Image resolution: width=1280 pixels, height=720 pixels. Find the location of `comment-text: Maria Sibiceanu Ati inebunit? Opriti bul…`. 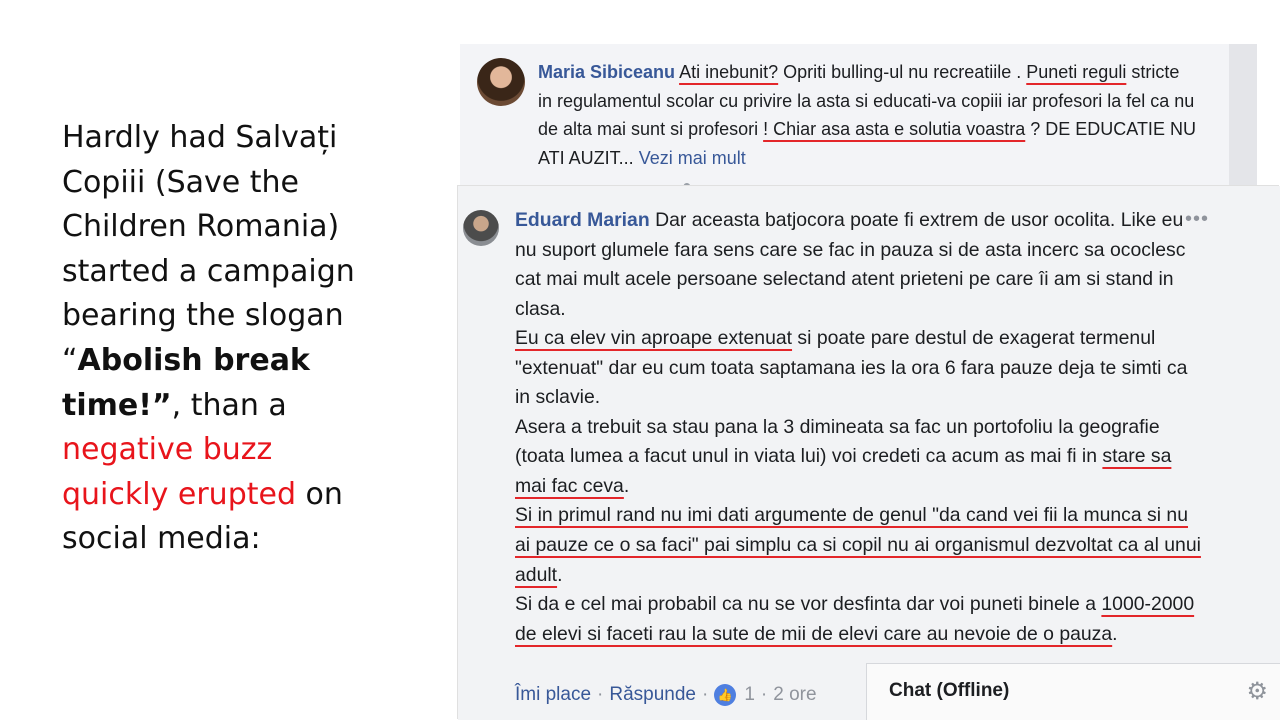

comment-text: Maria Sibiceanu Ati inebunit? Opriti bul… is located at coordinates (868, 115).